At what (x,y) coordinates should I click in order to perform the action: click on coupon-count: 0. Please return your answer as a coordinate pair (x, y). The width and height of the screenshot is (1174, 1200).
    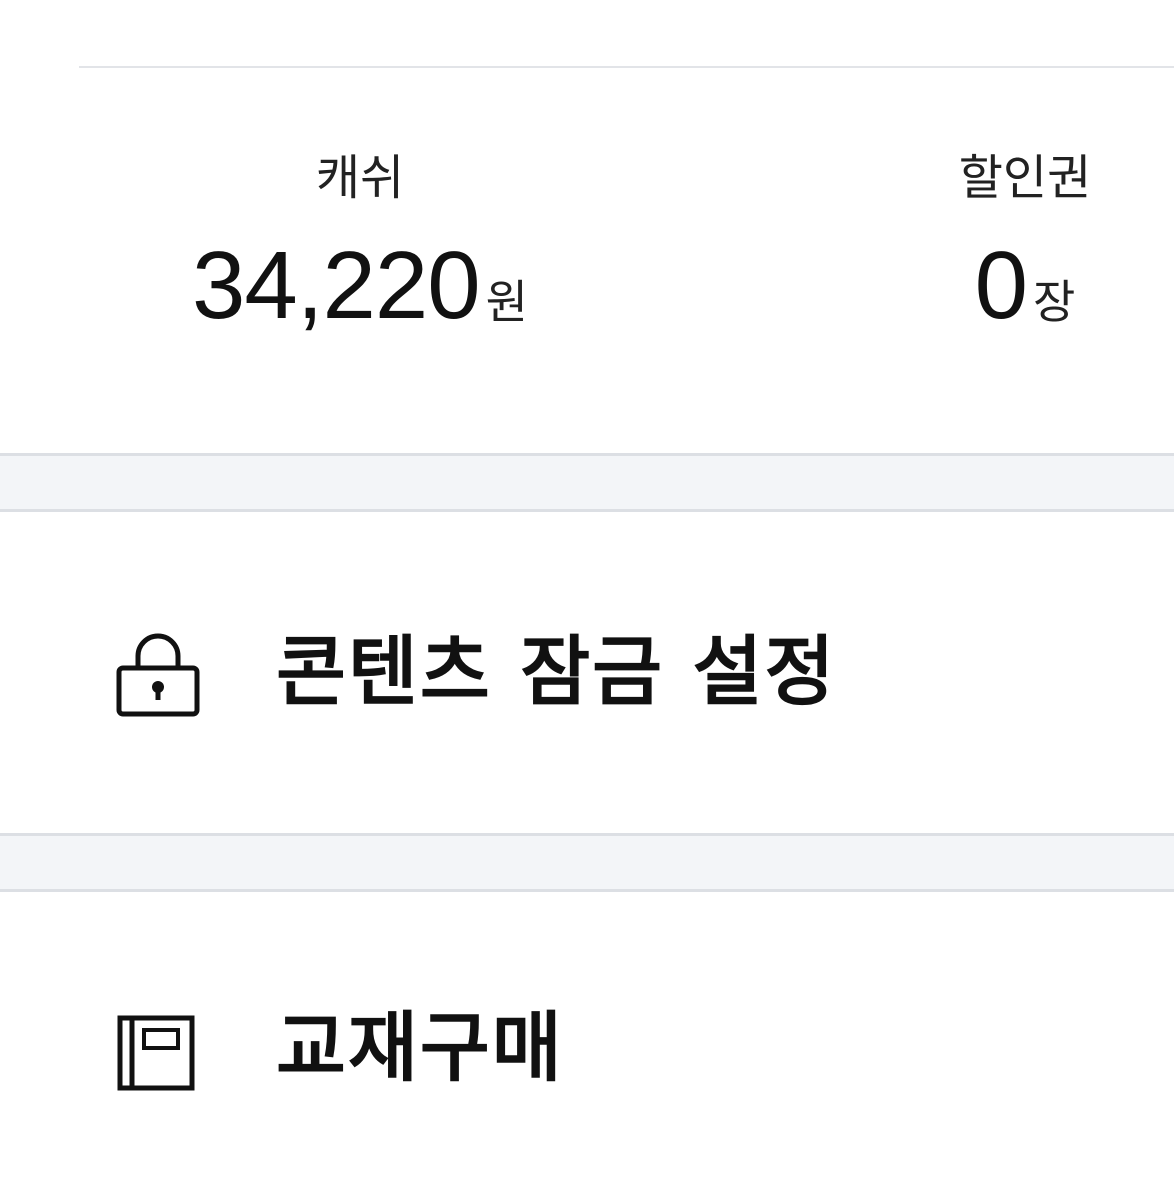
    Looking at the image, I should click on (1001, 285).